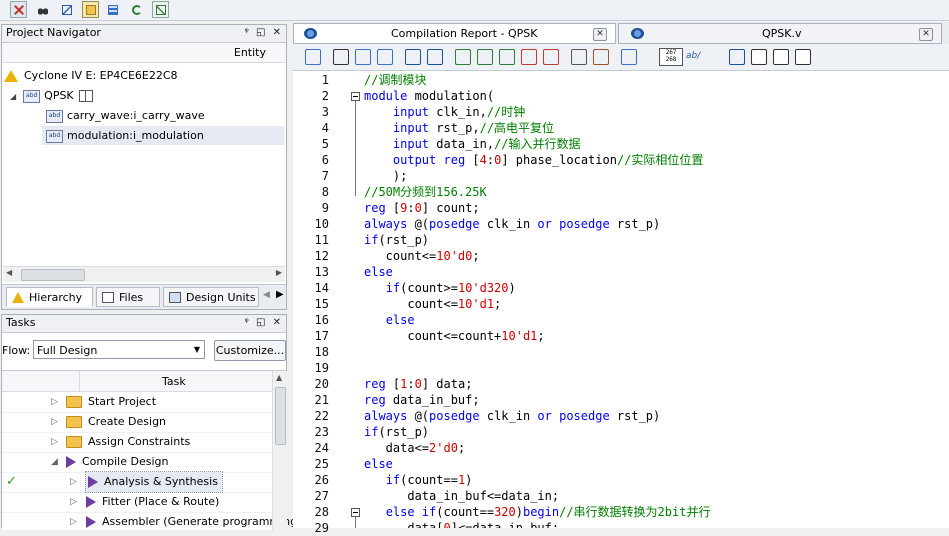 The image size is (949, 536). Describe the element at coordinates (117, 462) in the screenshot. I see `task-item: Compile Design` at that location.